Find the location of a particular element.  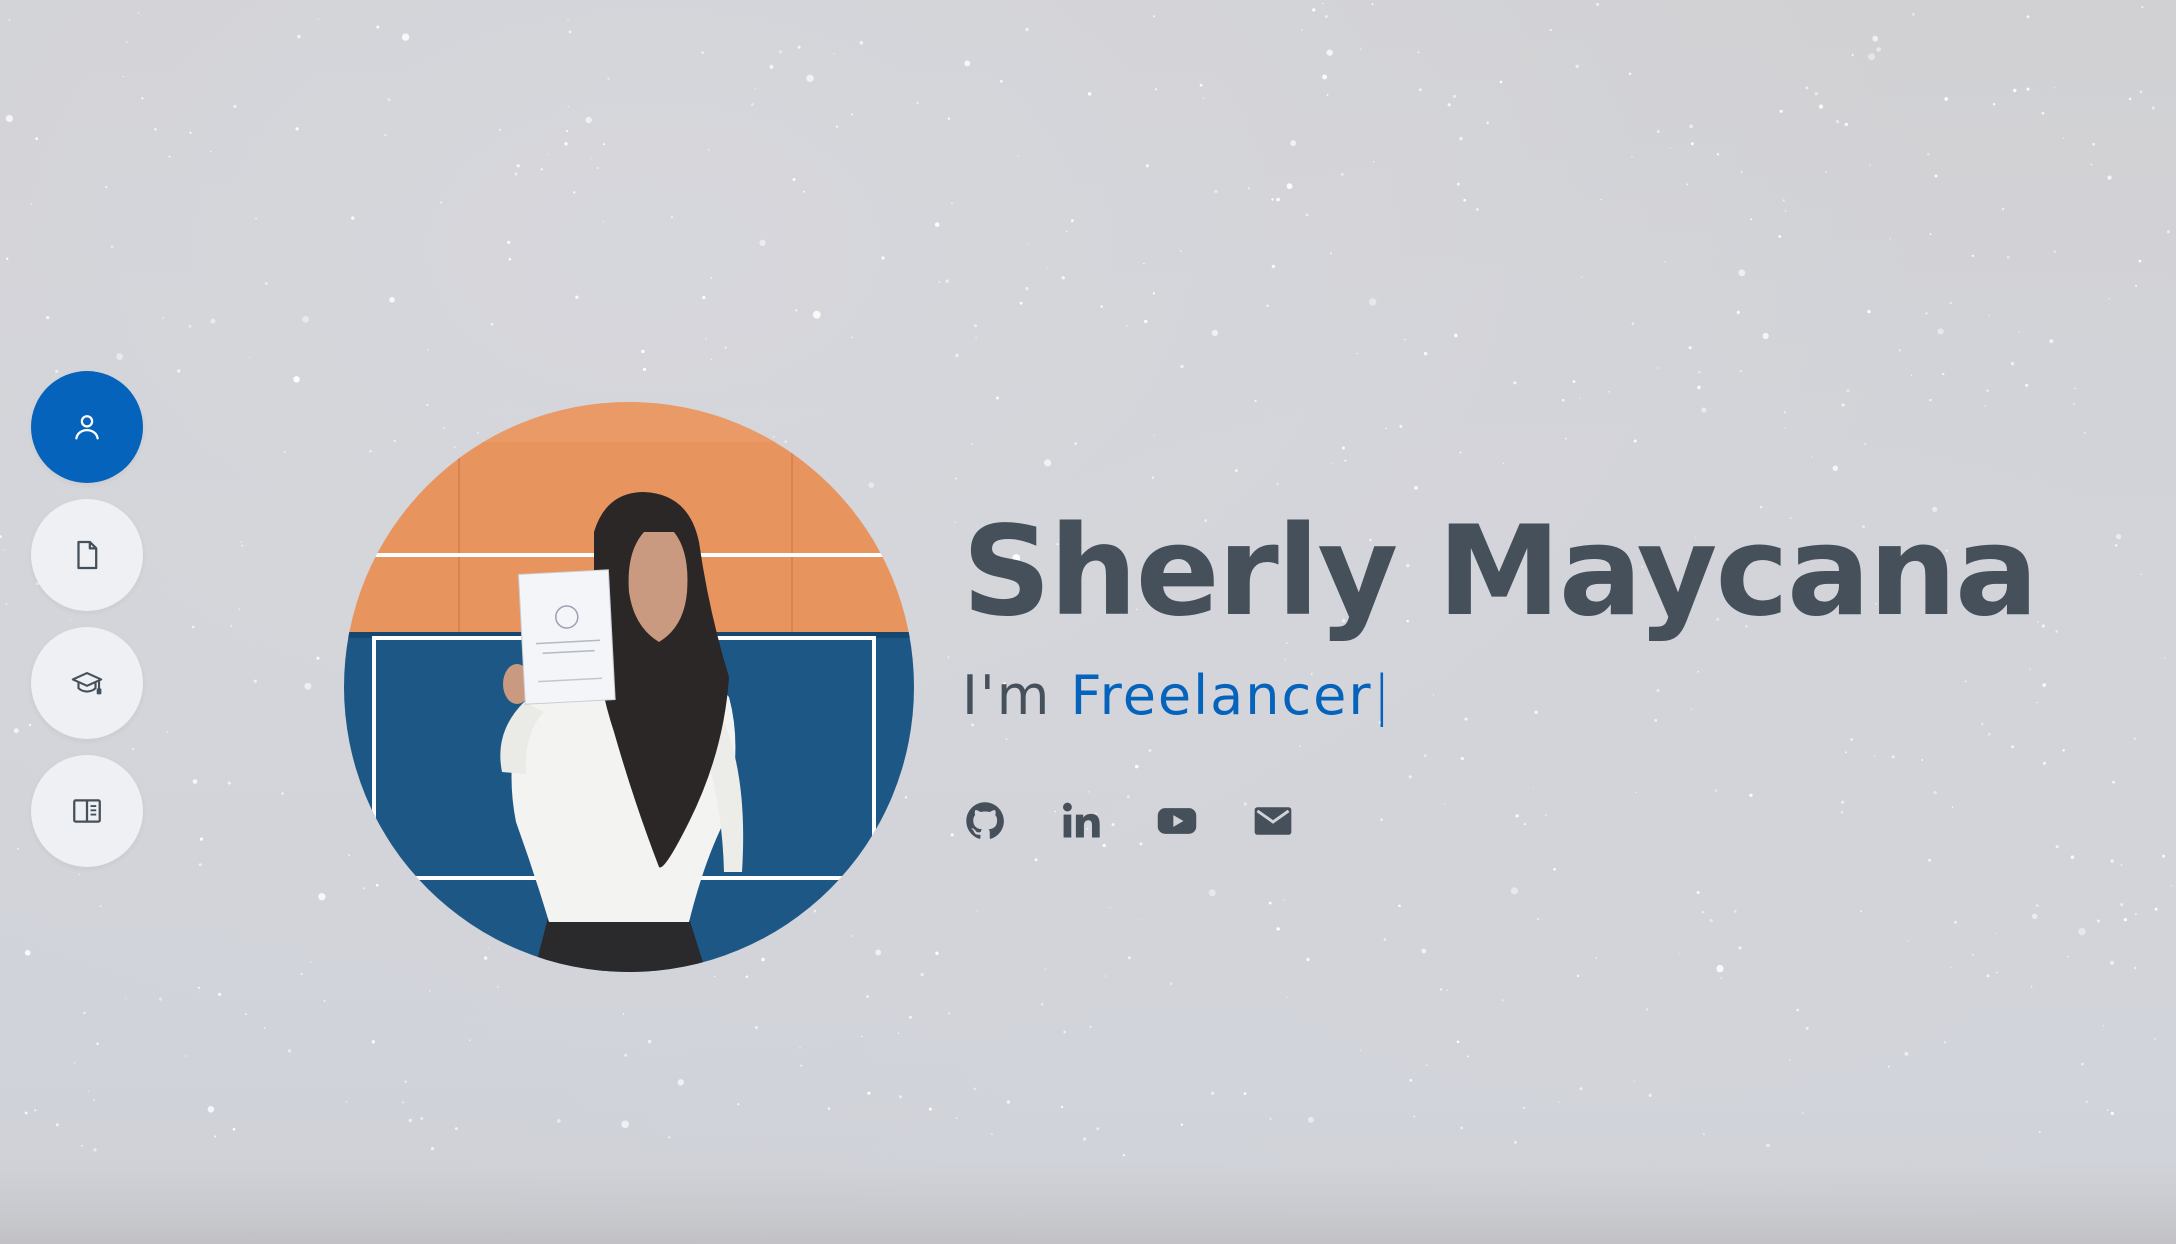

file-icon is located at coordinates (87, 555).